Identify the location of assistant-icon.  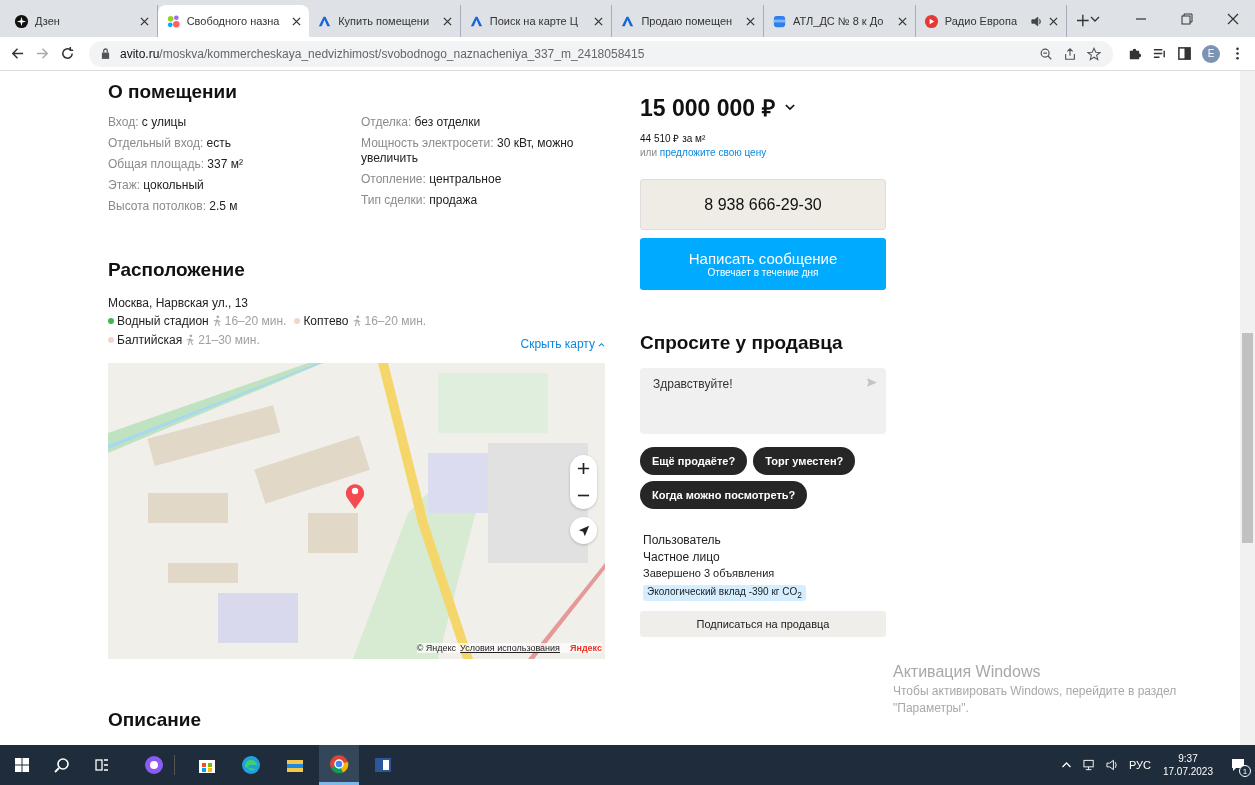
(154, 765).